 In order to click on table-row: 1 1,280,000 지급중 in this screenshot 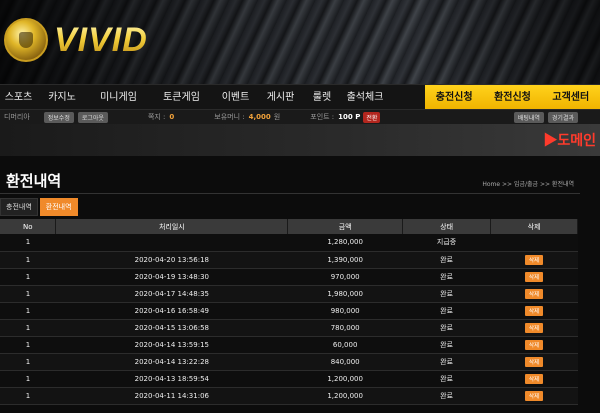, I will do `click(289, 243)`.